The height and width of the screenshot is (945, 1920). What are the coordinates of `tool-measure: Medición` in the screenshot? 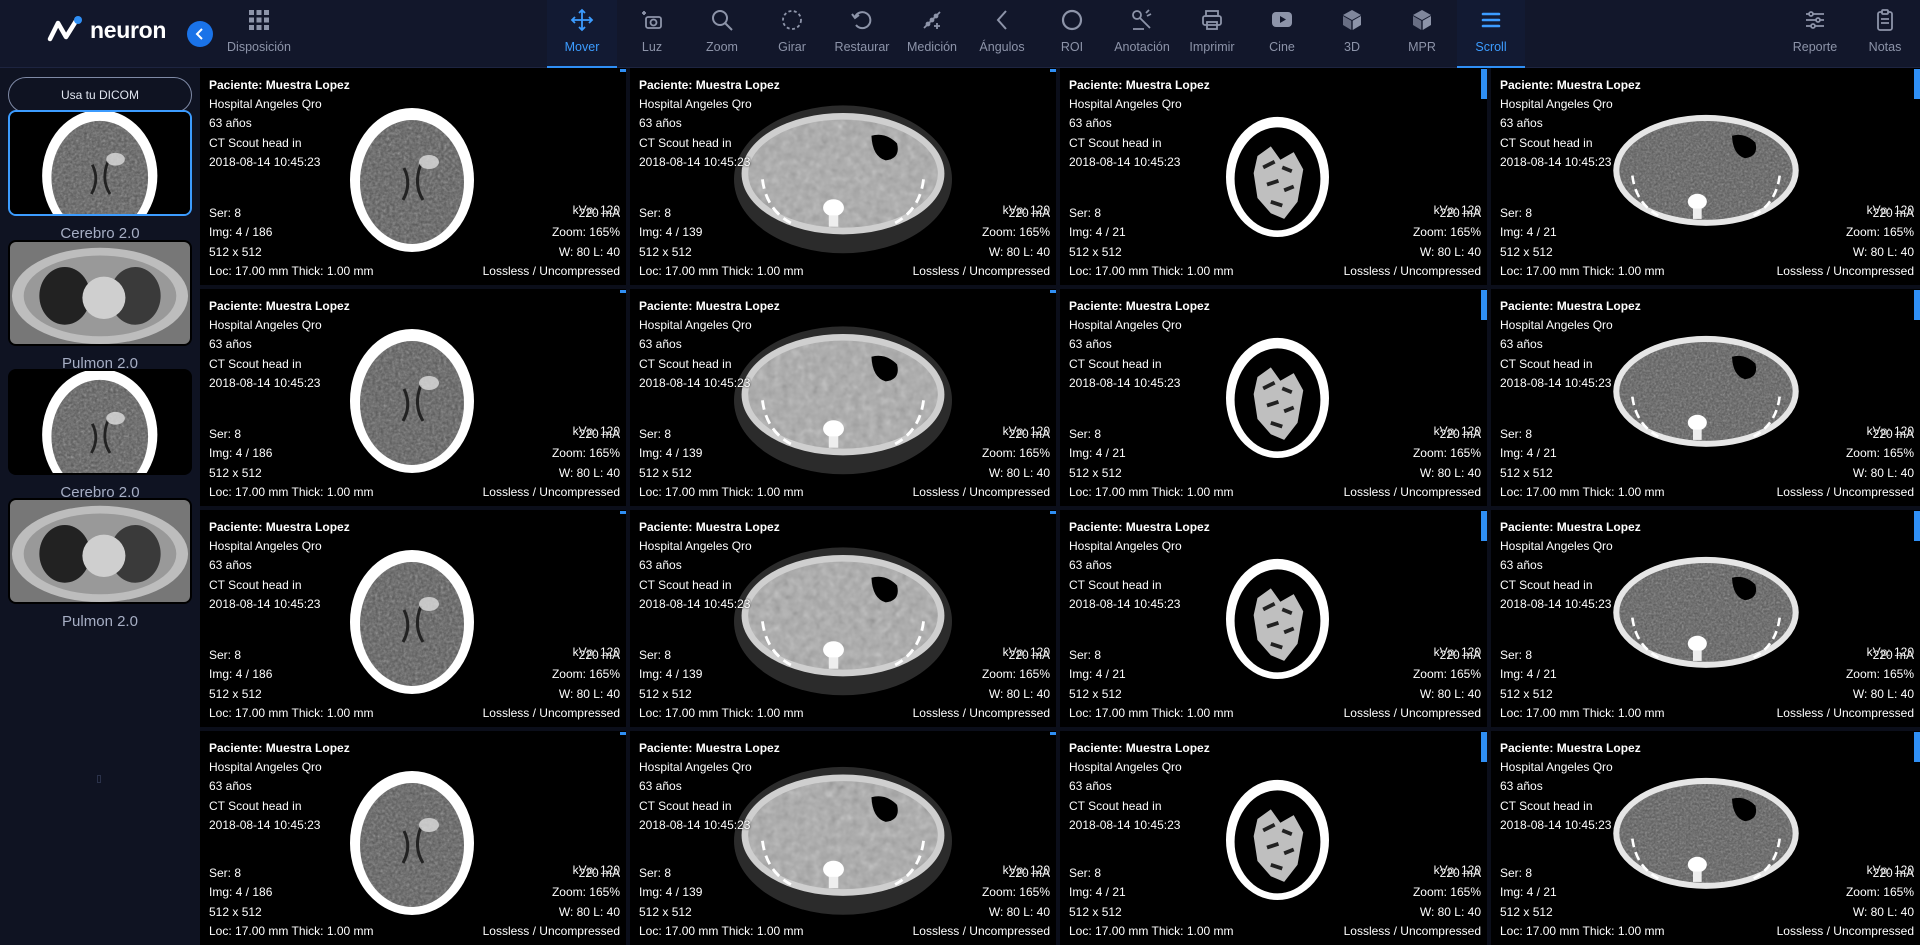 It's located at (932, 34).